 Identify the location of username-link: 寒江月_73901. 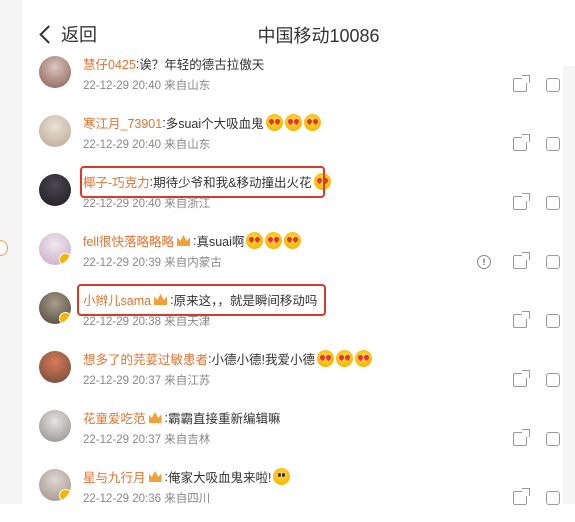
(122, 122).